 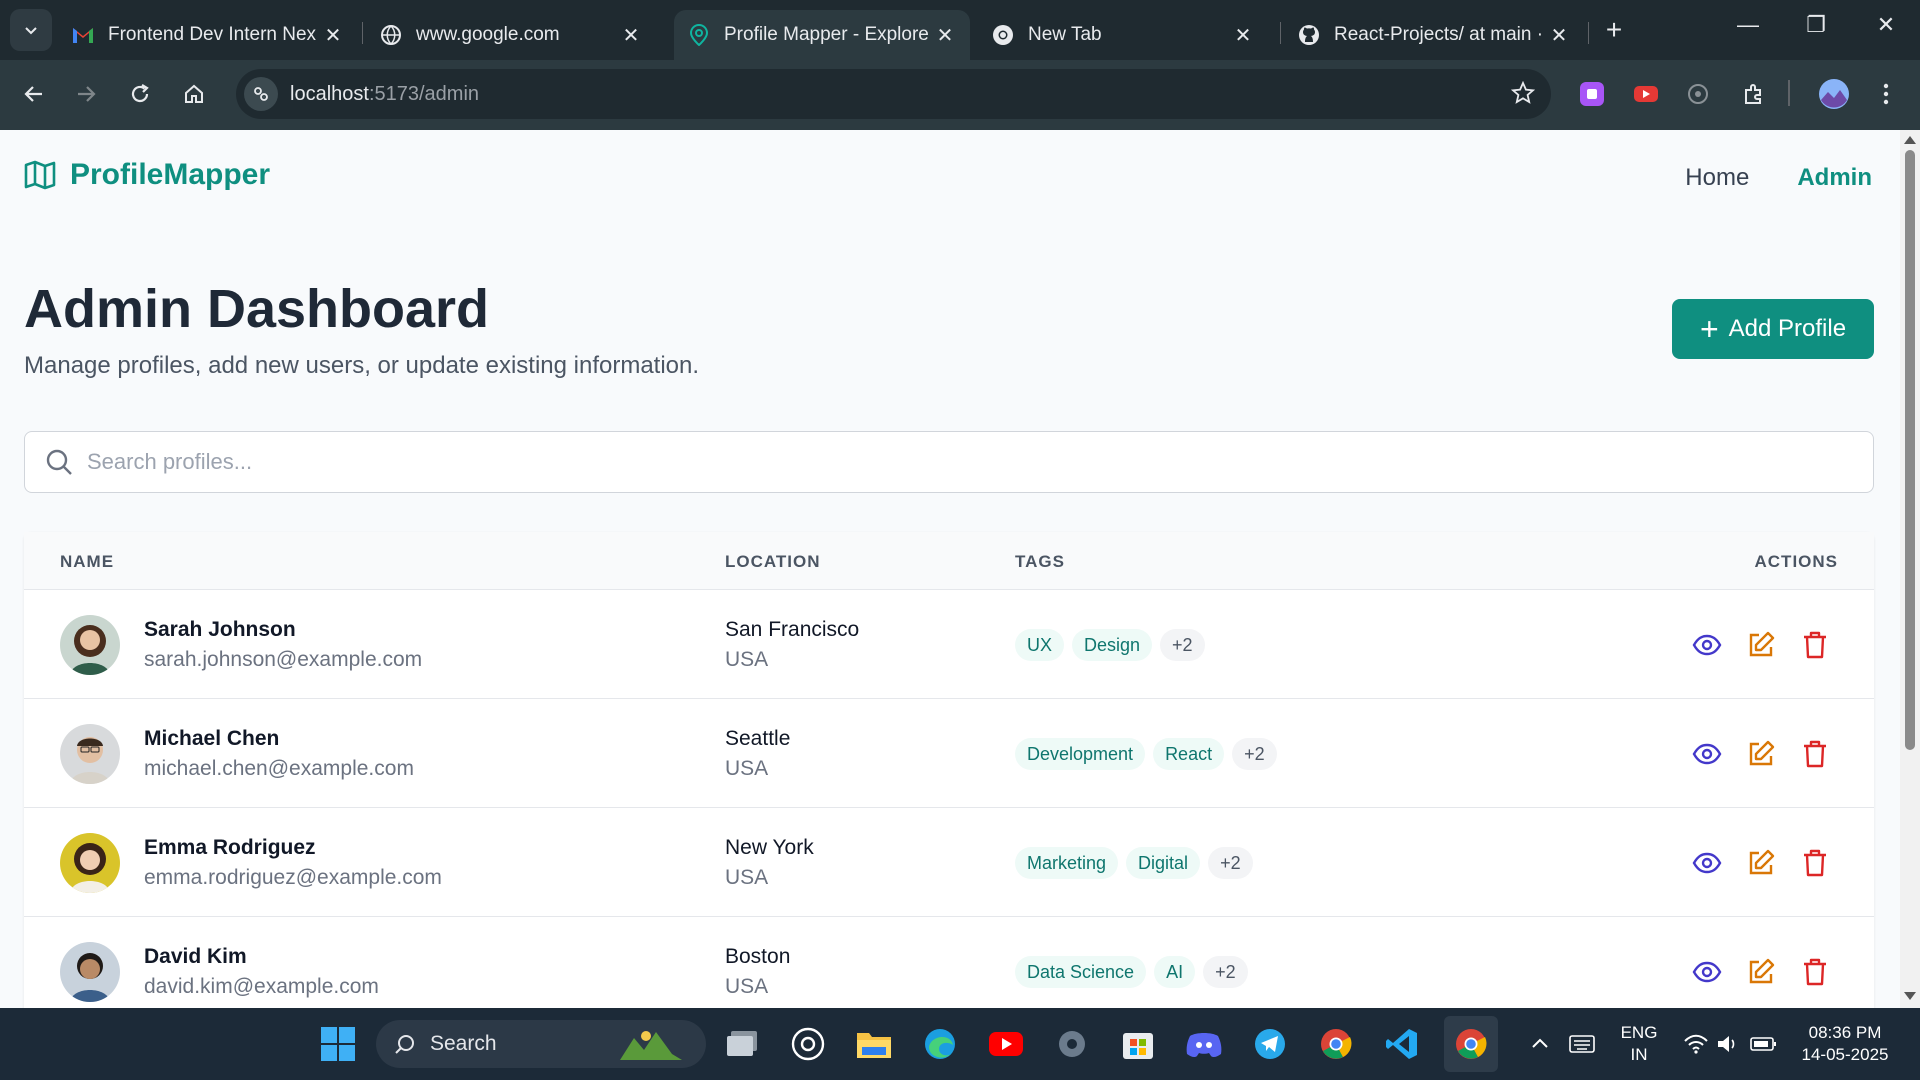 What do you see at coordinates (937, 462) in the screenshot?
I see `search-input` at bounding box center [937, 462].